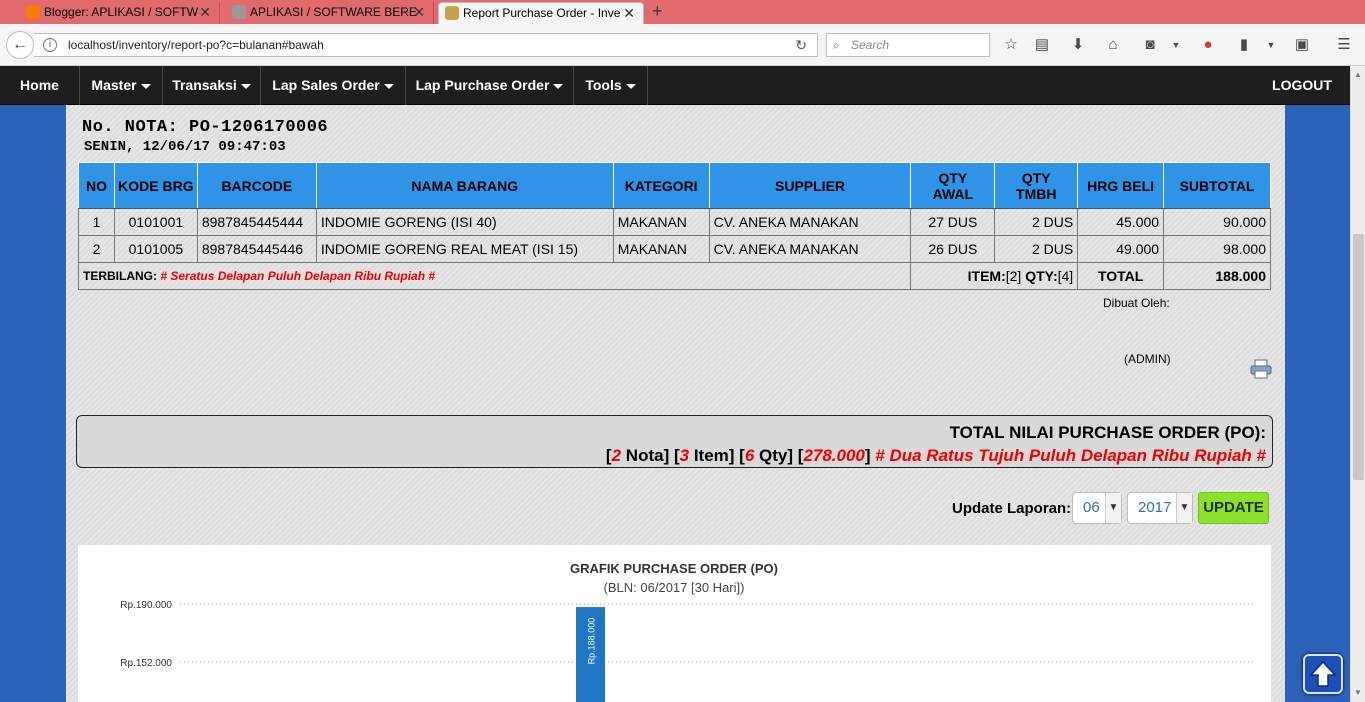  What do you see at coordinates (834, 455) in the screenshot?
I see `summary-total: 278.000` at bounding box center [834, 455].